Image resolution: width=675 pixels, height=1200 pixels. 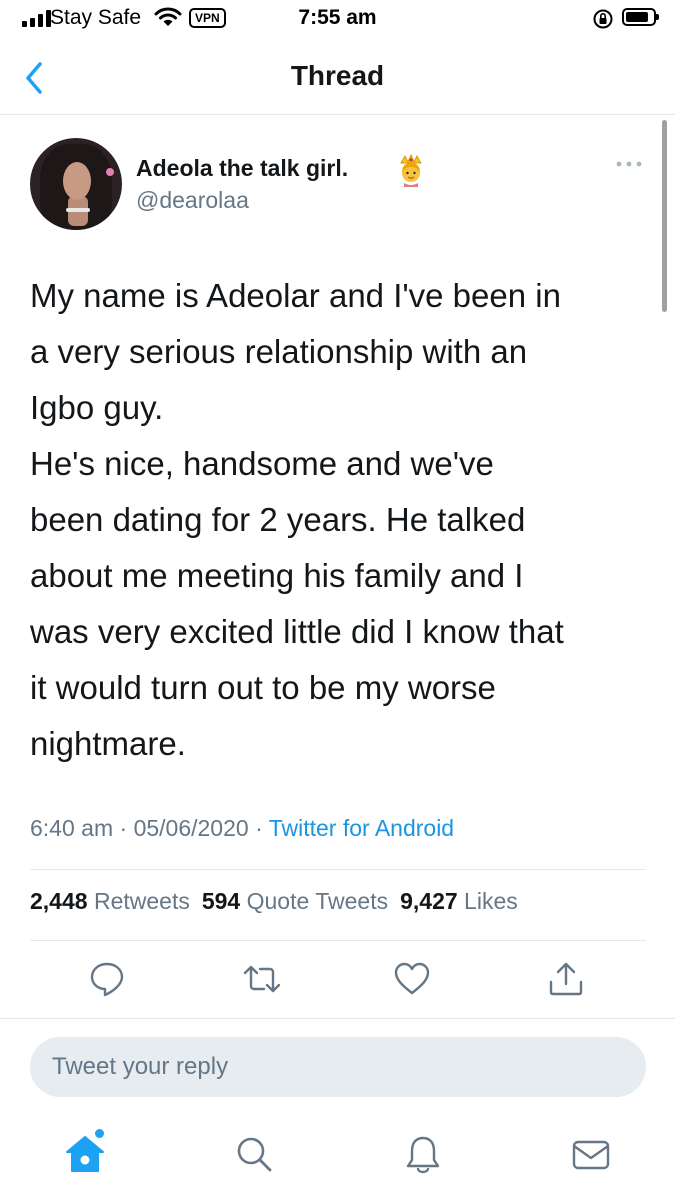 I want to click on status-bar: Stay Safe VPN 7:55 am, so click(x=337, y=20).